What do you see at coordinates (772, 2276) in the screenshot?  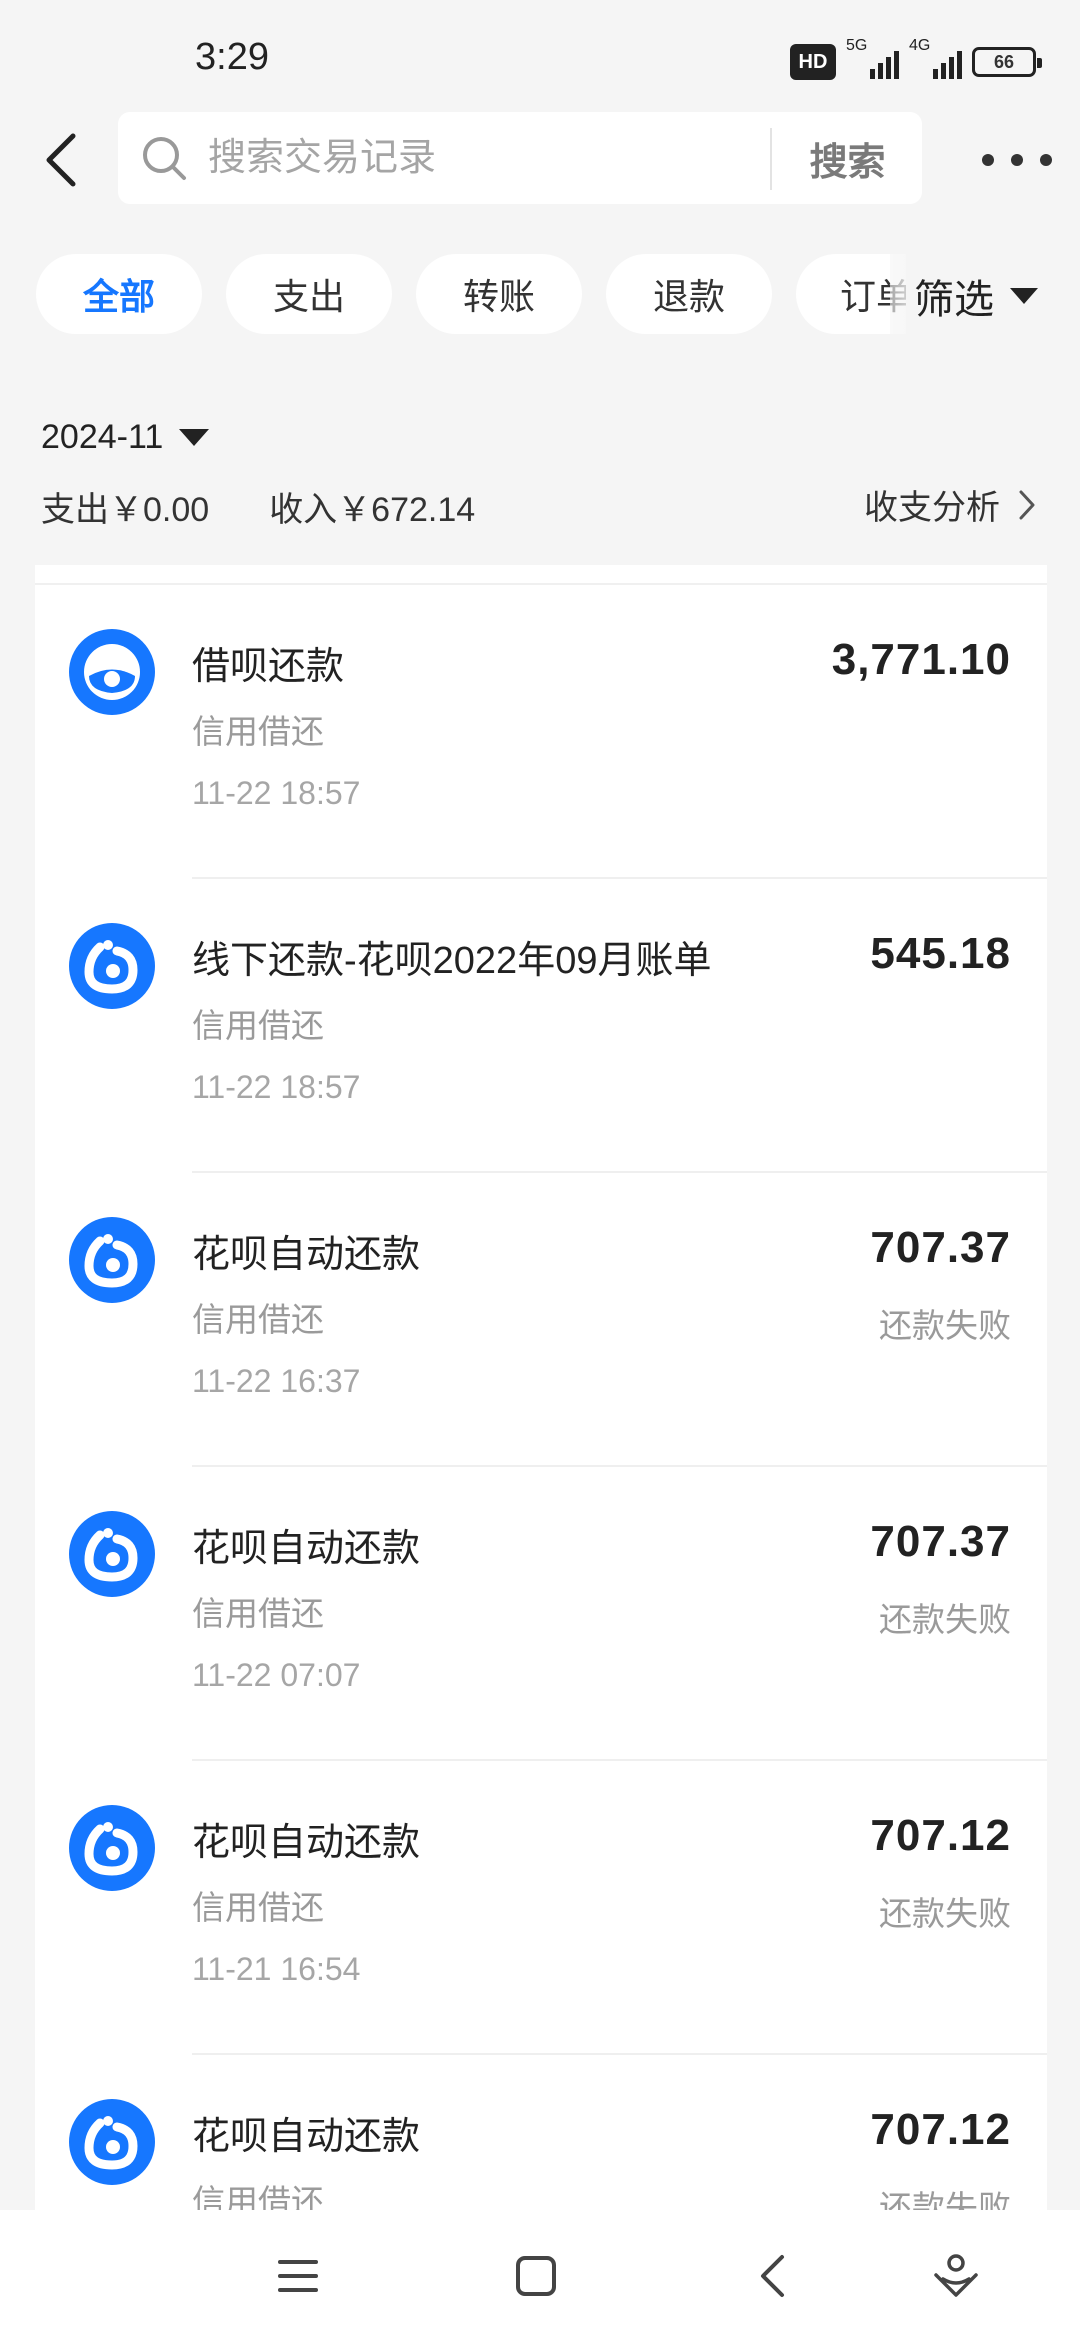 I see `back-nav-icon` at bounding box center [772, 2276].